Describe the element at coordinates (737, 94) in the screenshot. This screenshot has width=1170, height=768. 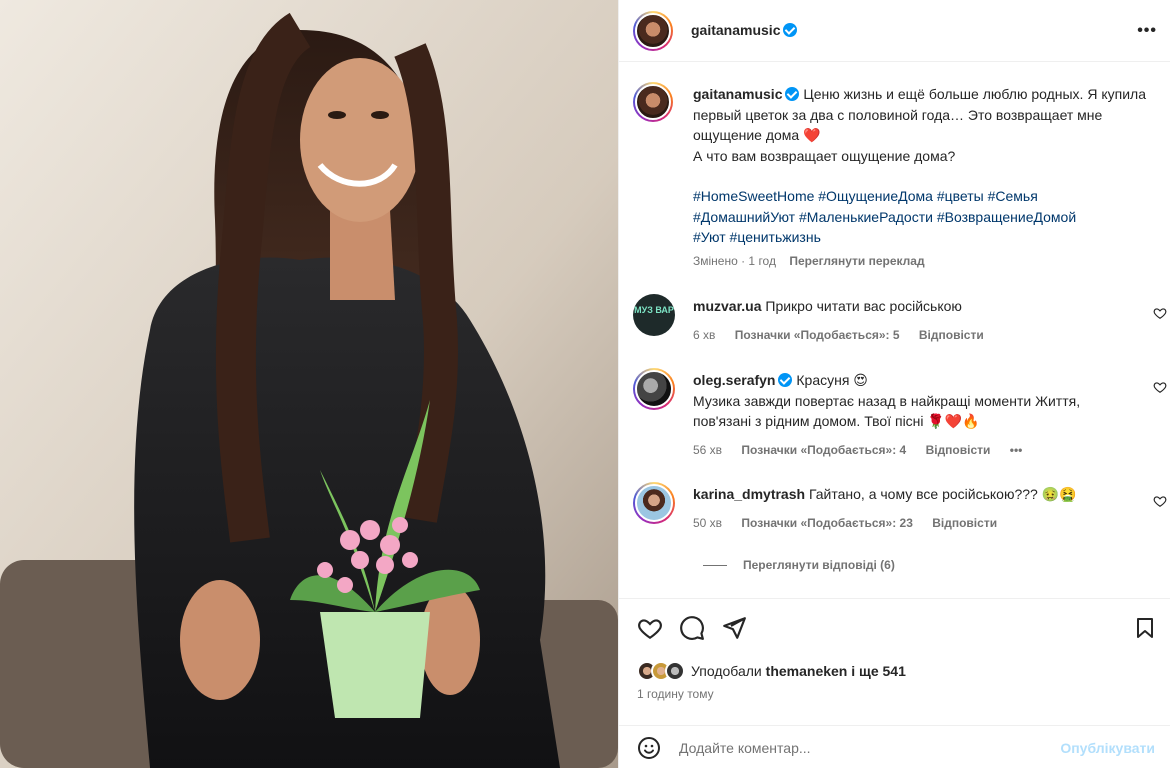
I see `caption-username: gaitanamusic` at that location.